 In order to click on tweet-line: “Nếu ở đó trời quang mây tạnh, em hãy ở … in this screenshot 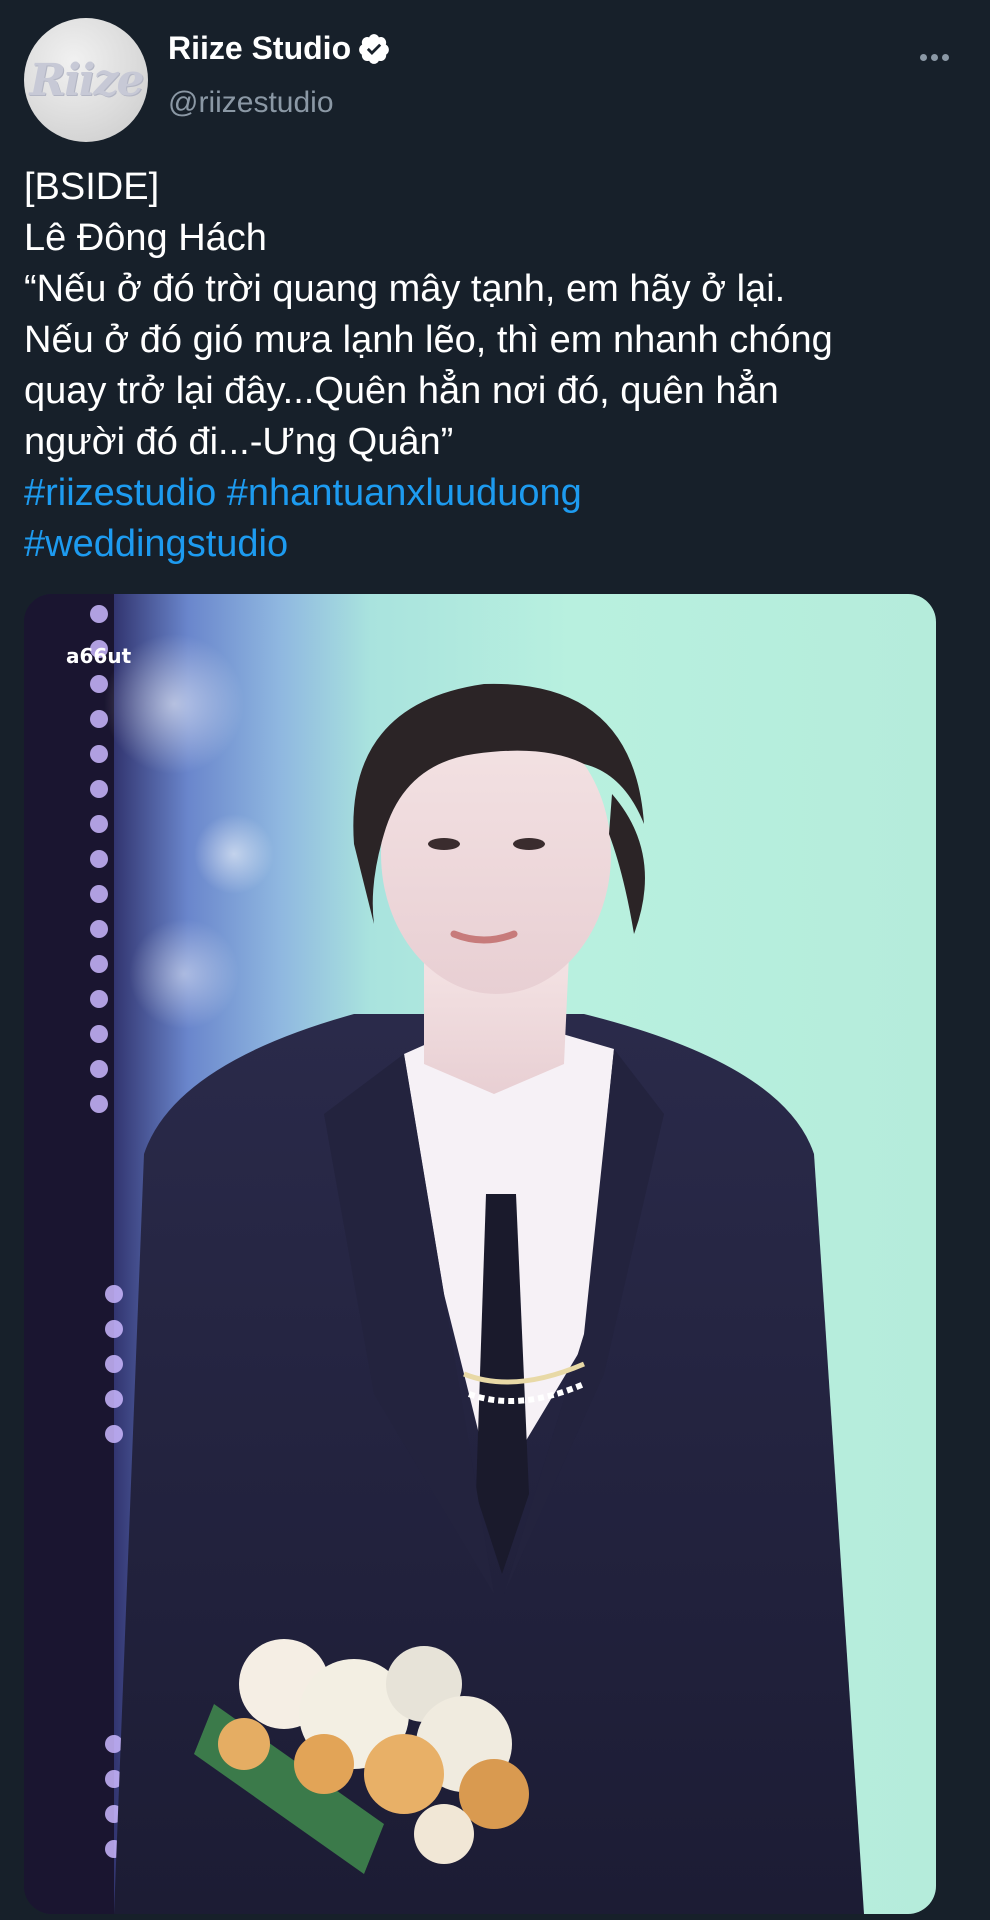, I will do `click(405, 289)`.